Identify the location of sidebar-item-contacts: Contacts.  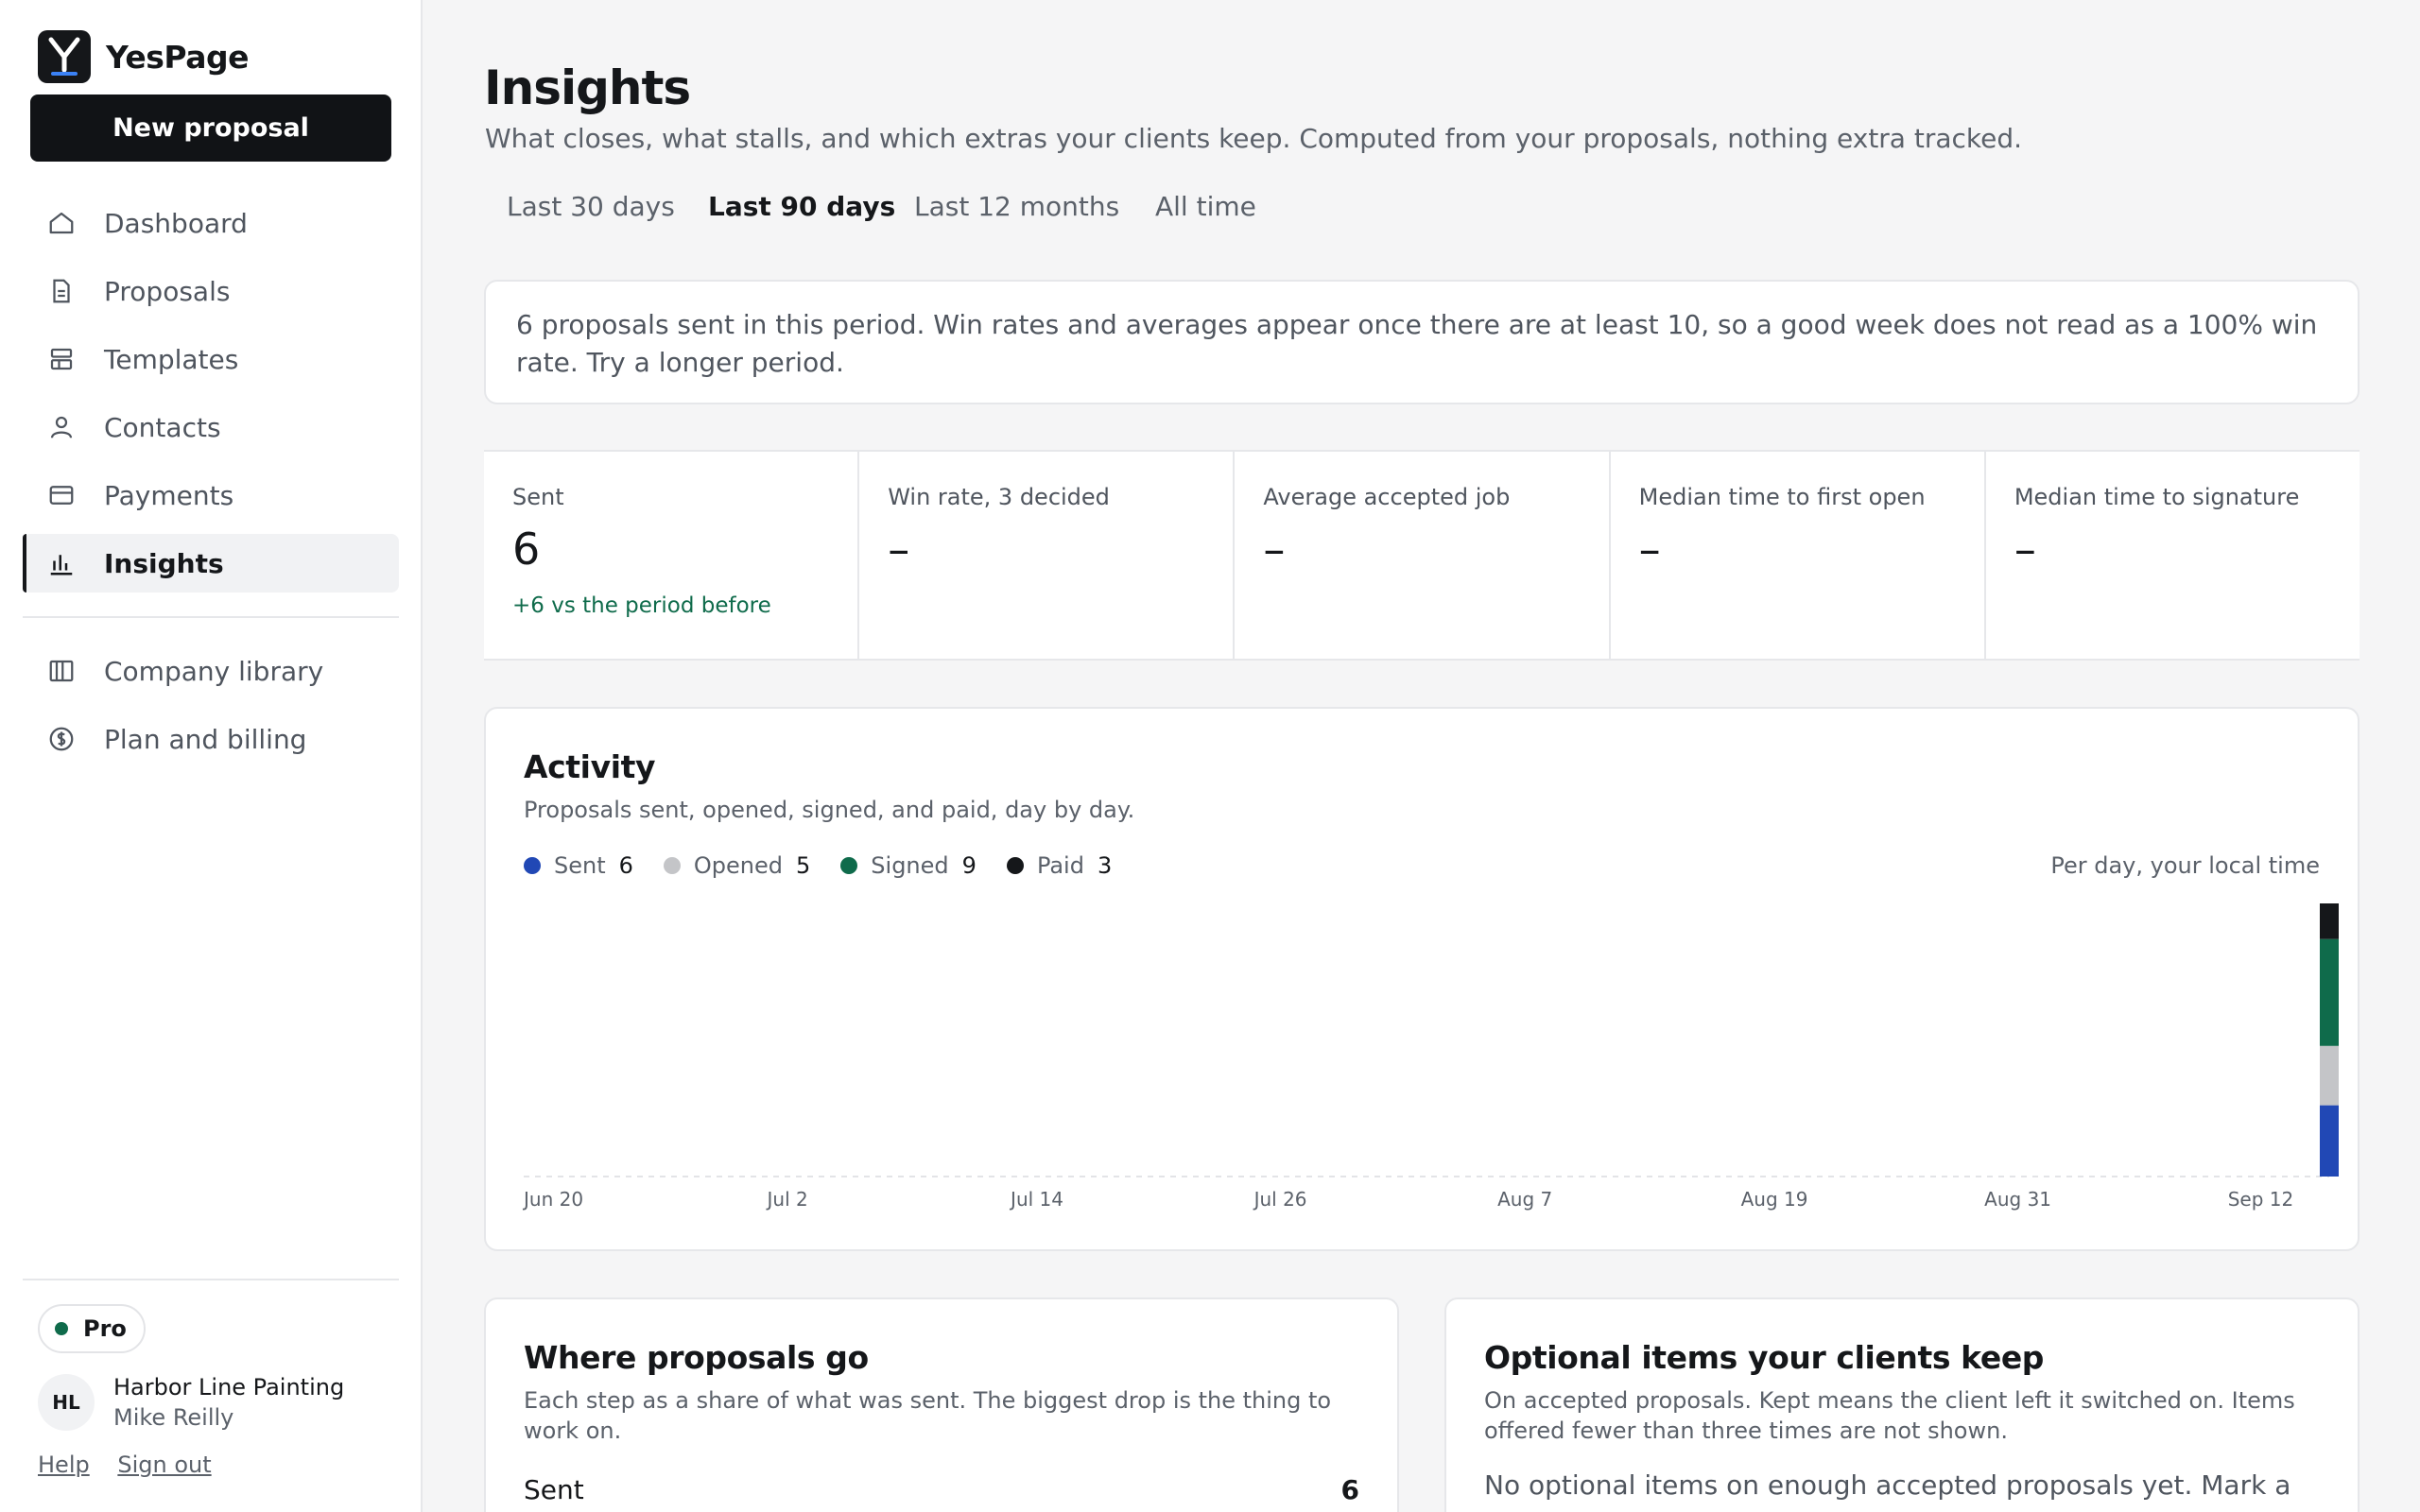
(211, 427).